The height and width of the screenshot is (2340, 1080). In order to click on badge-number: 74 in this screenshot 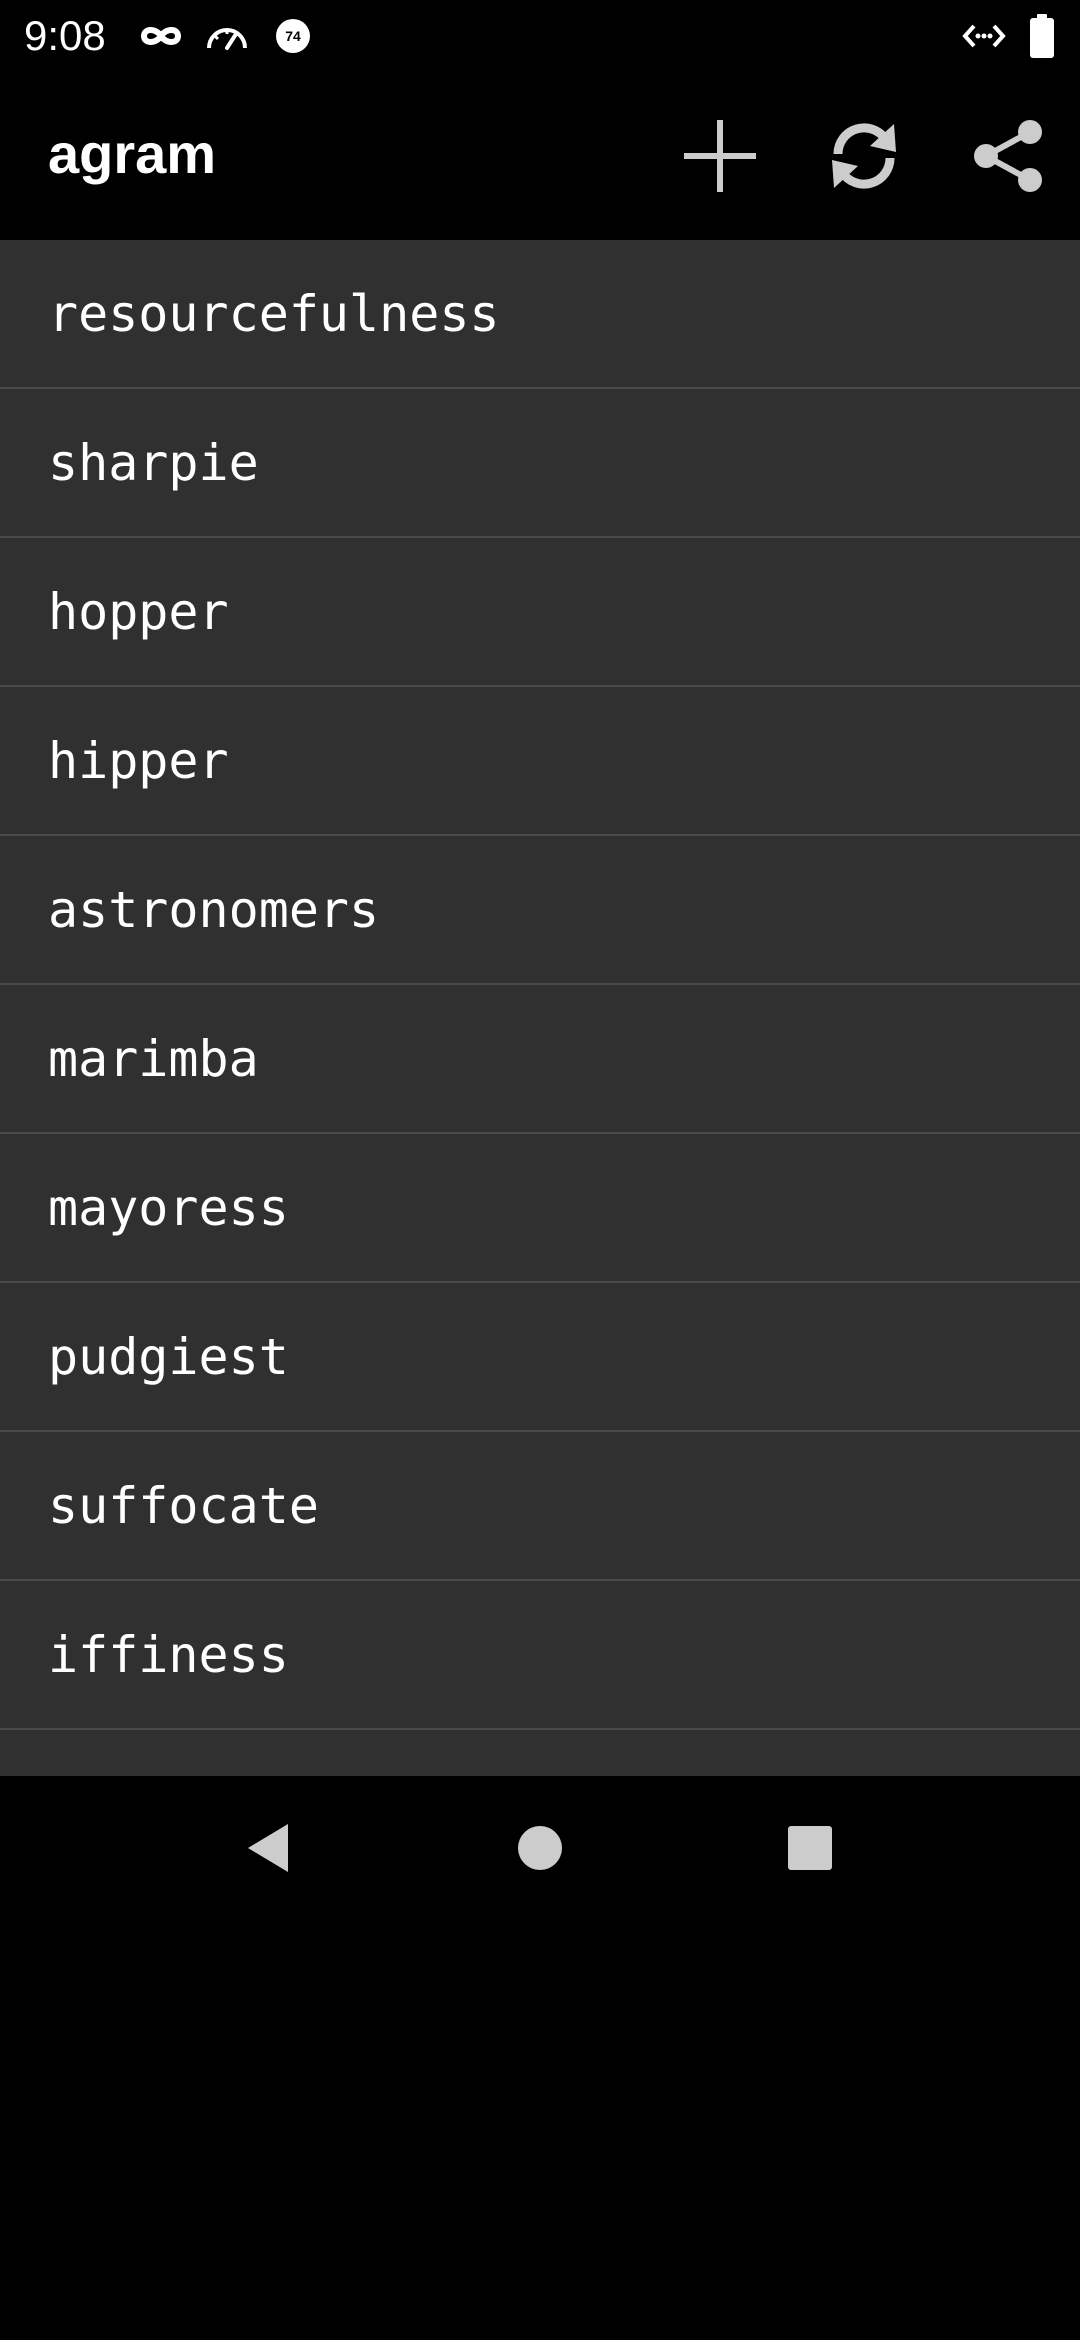, I will do `click(293, 36)`.